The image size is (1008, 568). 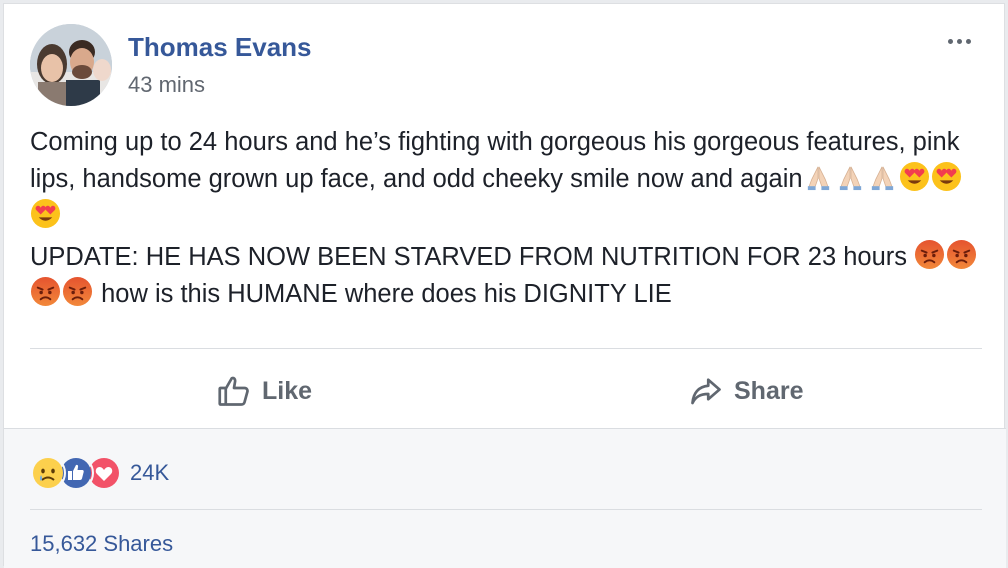 I want to click on author-avatar, so click(x=71, y=65).